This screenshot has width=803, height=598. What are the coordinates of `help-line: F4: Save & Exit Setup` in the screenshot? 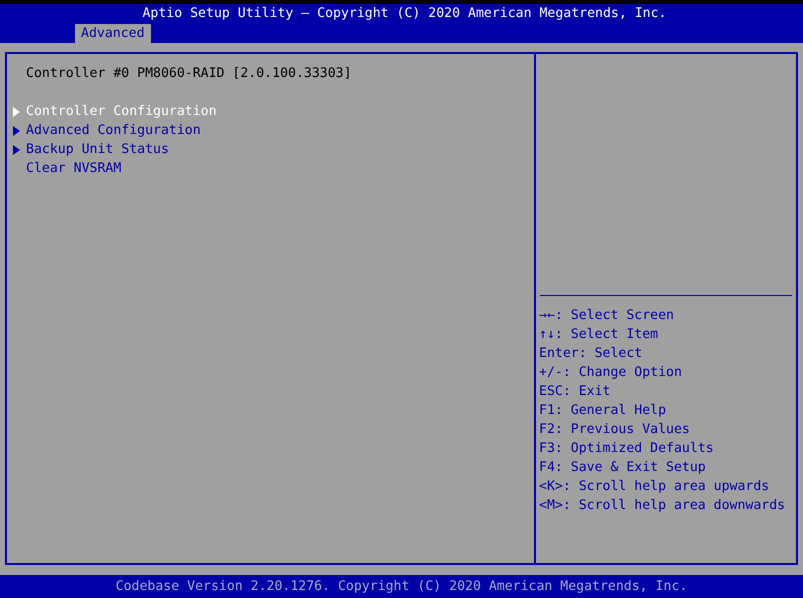 It's located at (623, 468).